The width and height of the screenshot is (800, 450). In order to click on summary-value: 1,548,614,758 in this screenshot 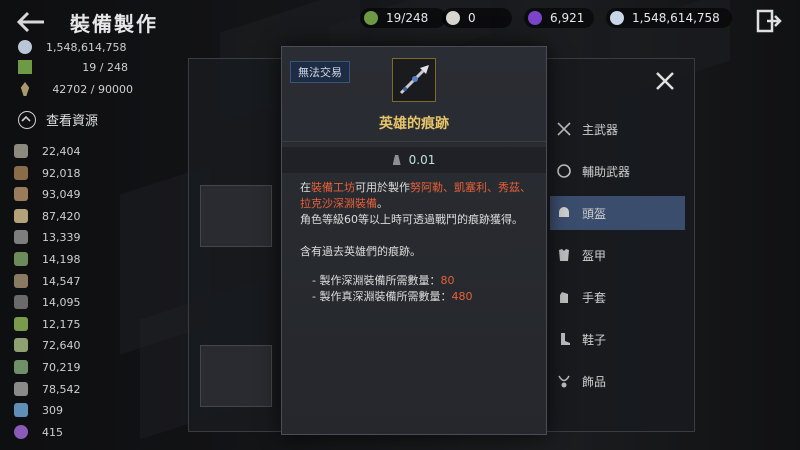, I will do `click(86, 47)`.